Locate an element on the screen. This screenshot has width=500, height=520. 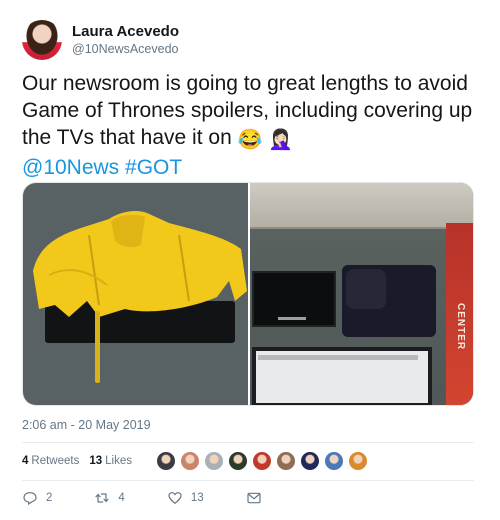
facepalm-emoji: 🤦🏻‍♀️ is located at coordinates (281, 140).